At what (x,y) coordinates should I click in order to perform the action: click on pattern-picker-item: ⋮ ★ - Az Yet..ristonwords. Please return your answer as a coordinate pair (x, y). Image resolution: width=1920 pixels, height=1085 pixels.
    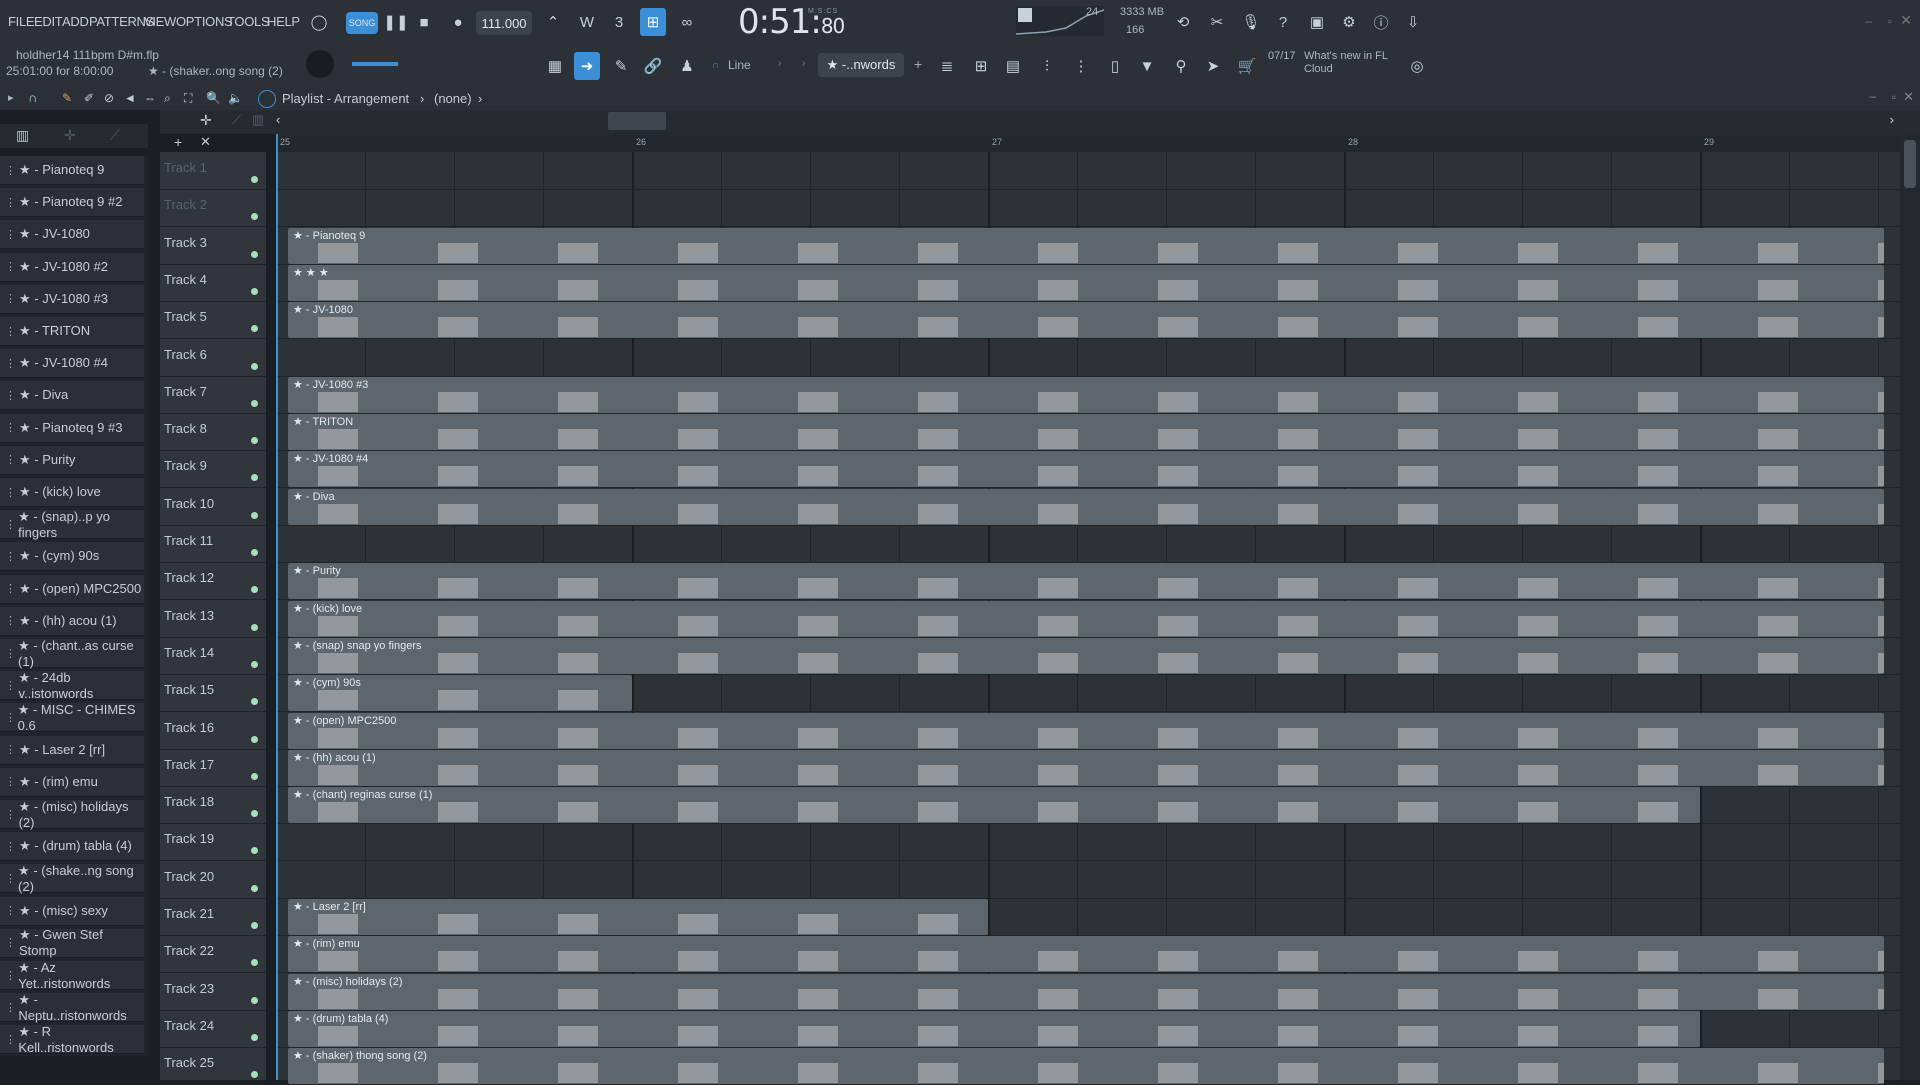
    Looking at the image, I should click on (72, 975).